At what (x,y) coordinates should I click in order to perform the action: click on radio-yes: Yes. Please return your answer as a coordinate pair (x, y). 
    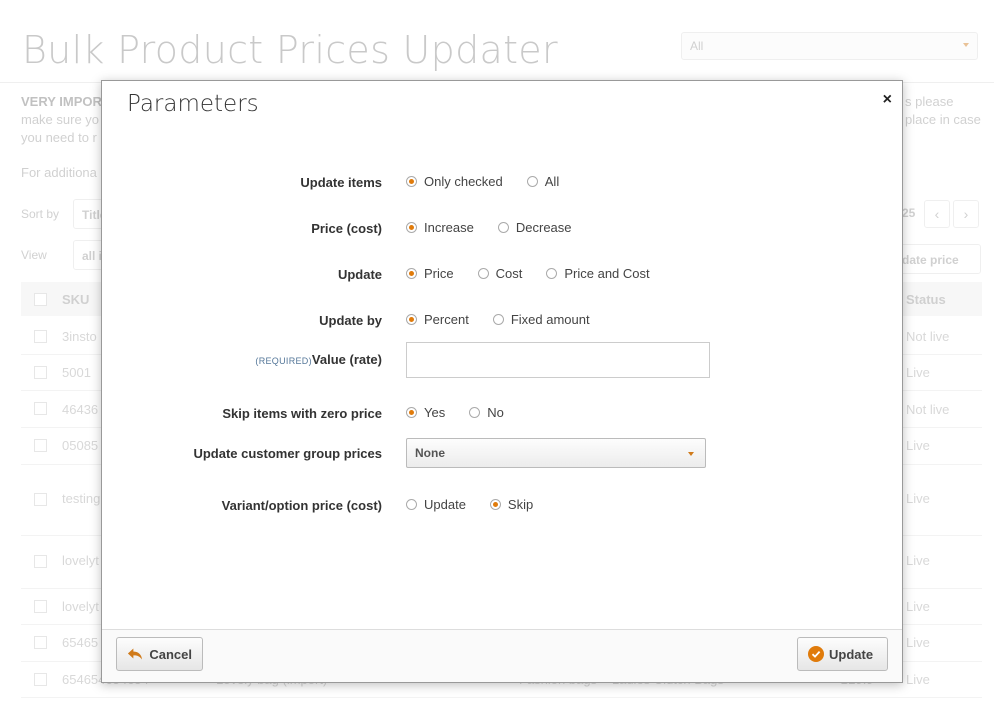
    Looking at the image, I should click on (425, 412).